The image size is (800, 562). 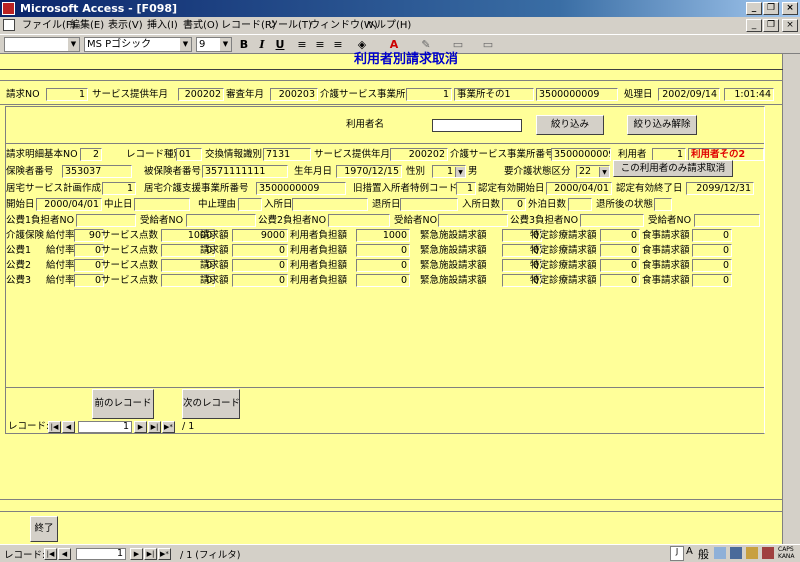 I want to click on taisho-field, so click(x=429, y=204).